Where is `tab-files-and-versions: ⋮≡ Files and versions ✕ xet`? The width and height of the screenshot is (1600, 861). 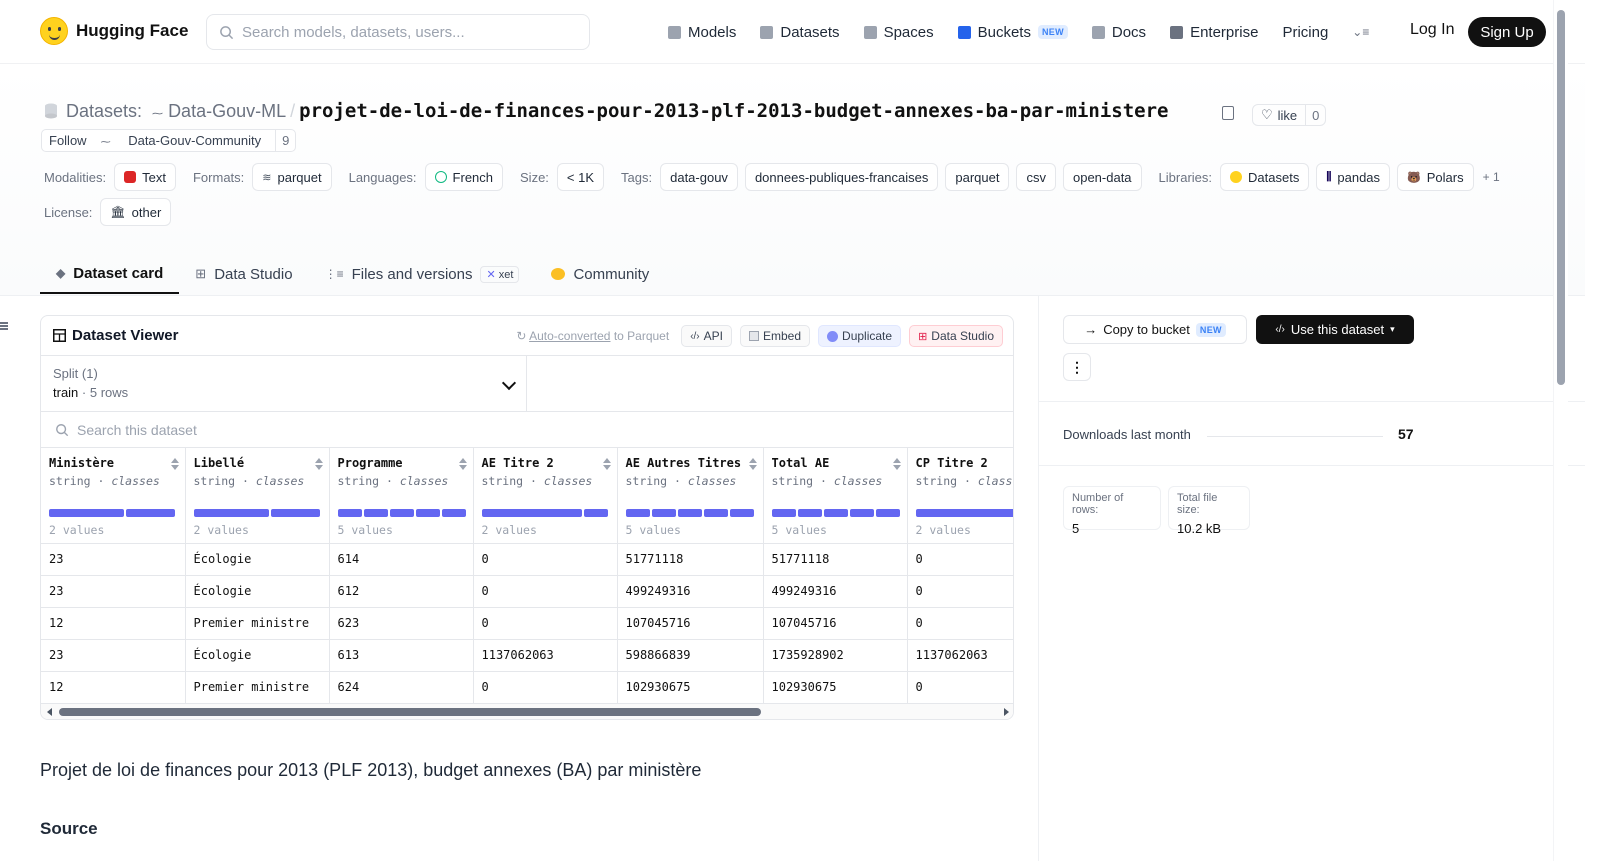 tab-files-and-versions: ⋮≡ Files and versions ✕ xet is located at coordinates (422, 274).